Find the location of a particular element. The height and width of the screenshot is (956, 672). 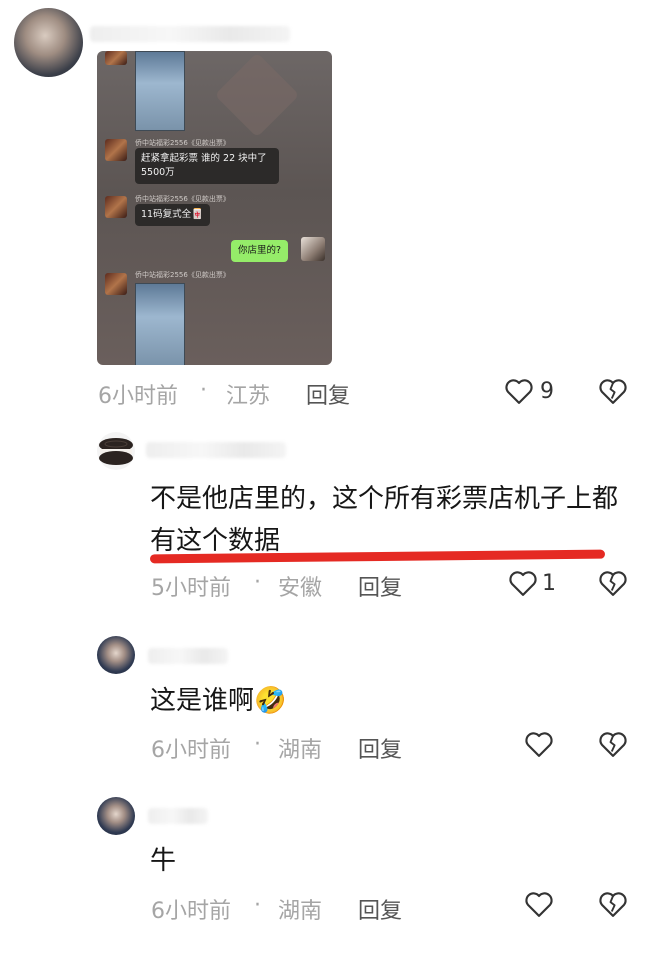

chat-message-2: 11码复式全🀄 is located at coordinates (172, 215).